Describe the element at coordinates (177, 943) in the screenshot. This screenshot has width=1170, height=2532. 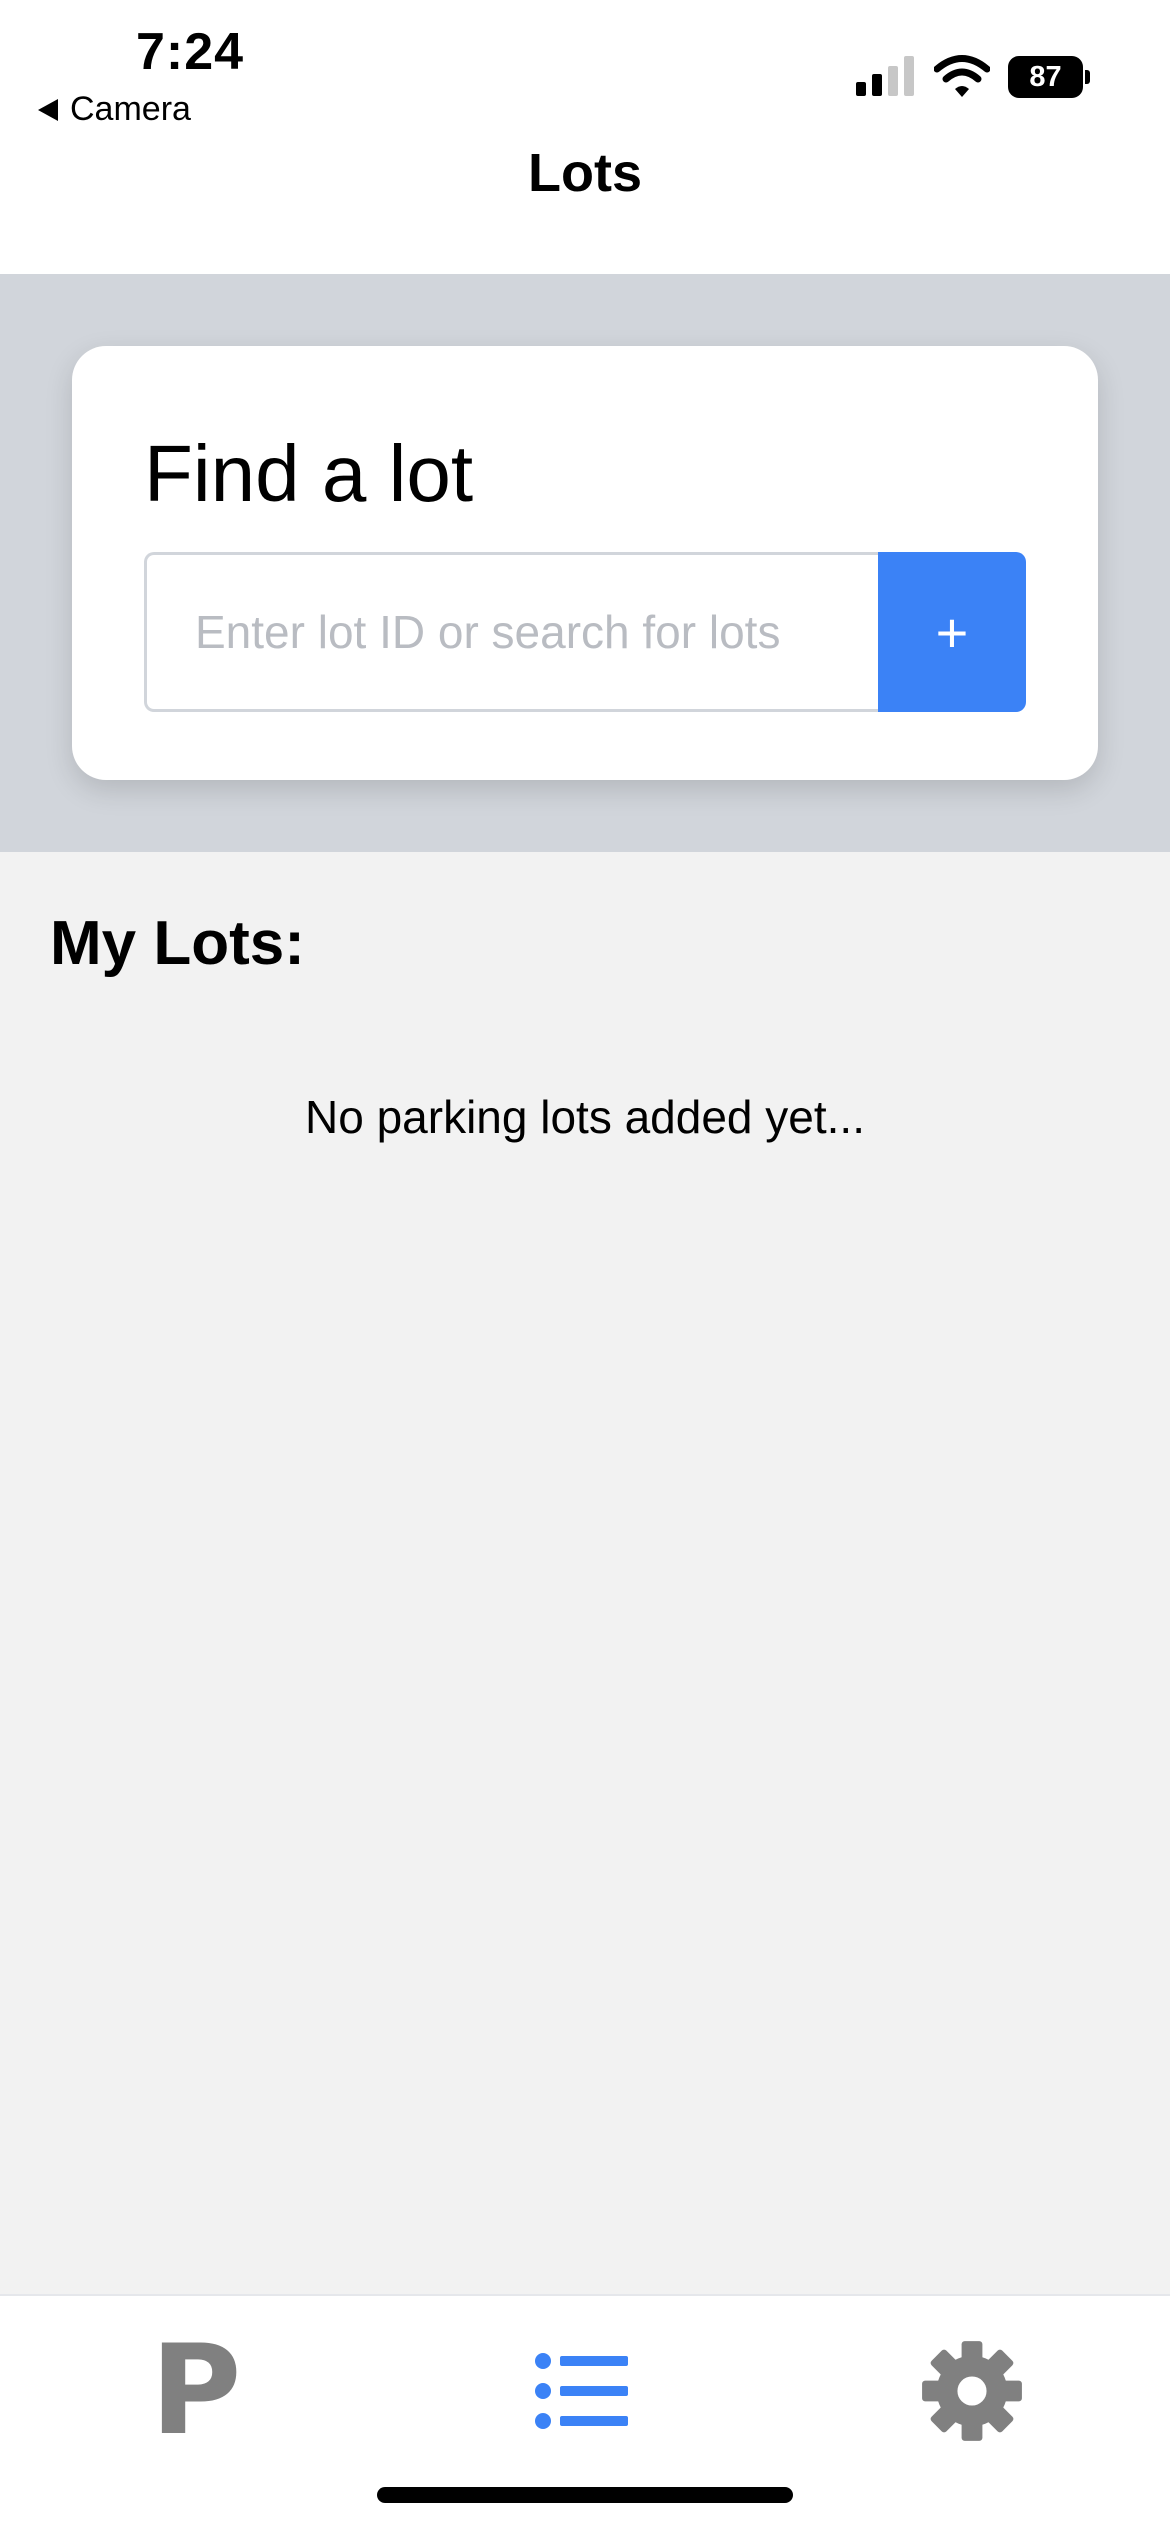
I see `my-lots-heading: My Lots:` at that location.